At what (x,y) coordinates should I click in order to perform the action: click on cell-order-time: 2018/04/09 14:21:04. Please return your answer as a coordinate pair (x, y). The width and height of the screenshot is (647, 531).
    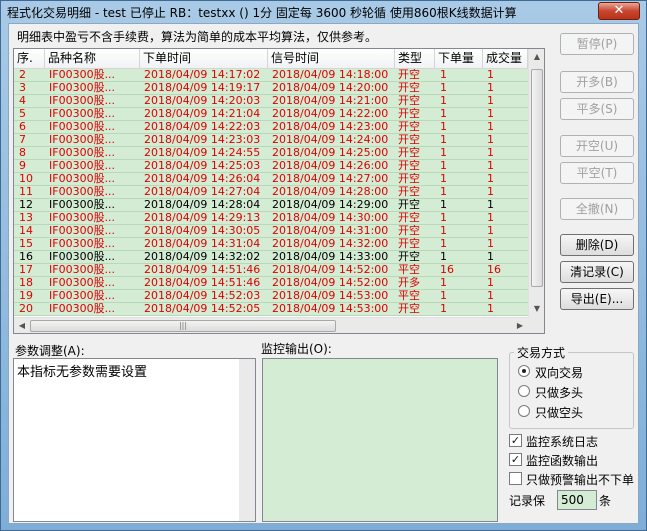
    Looking at the image, I should click on (202, 114).